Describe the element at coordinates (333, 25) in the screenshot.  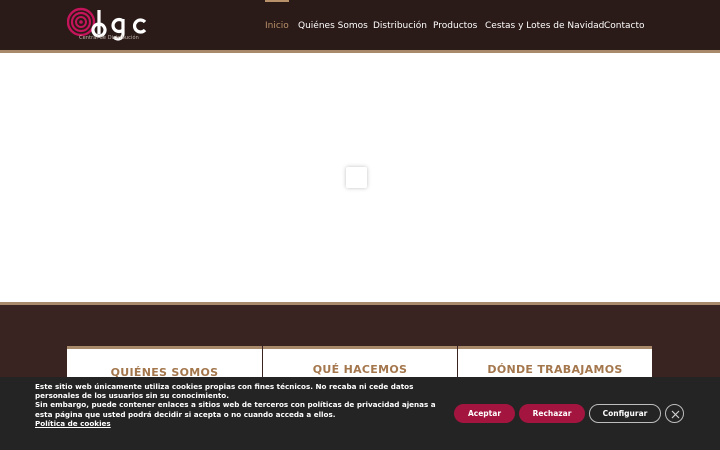
I see `nav-item-quienes-somos: Quiénes Somos` at that location.